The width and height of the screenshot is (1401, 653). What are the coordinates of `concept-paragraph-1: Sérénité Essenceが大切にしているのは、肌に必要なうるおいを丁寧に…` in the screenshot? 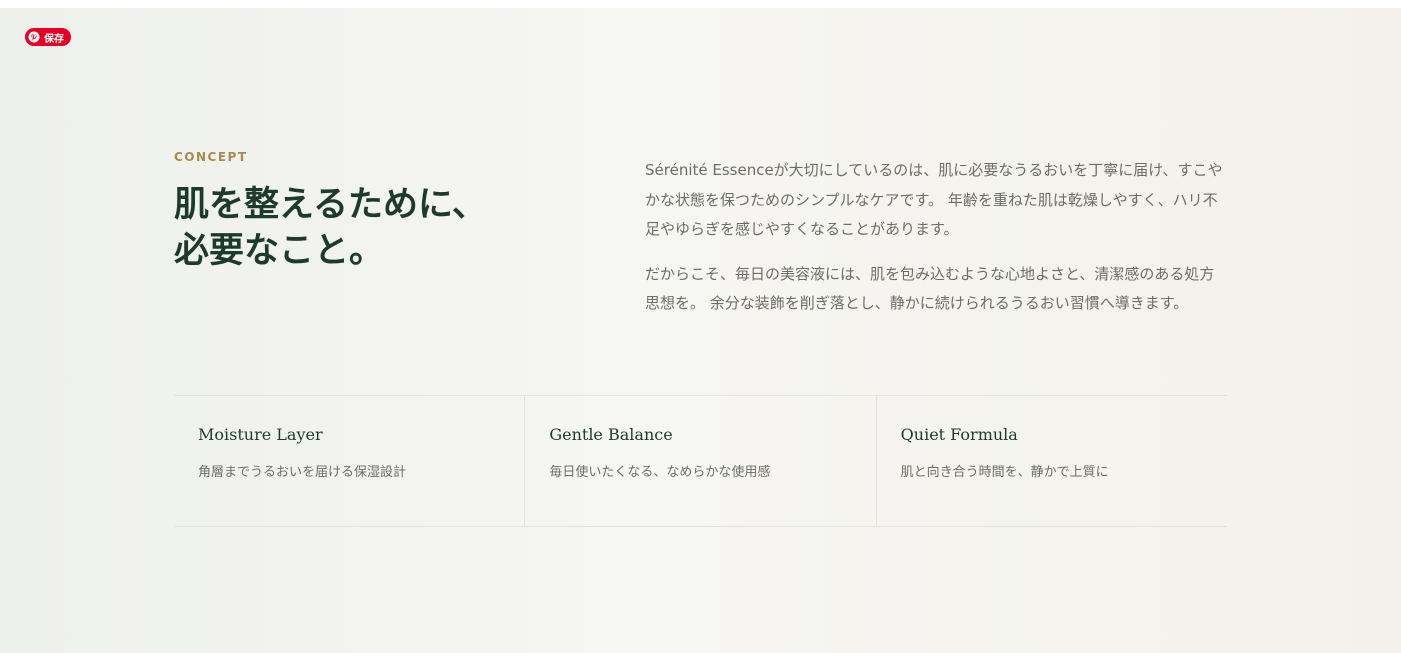 It's located at (934, 199).